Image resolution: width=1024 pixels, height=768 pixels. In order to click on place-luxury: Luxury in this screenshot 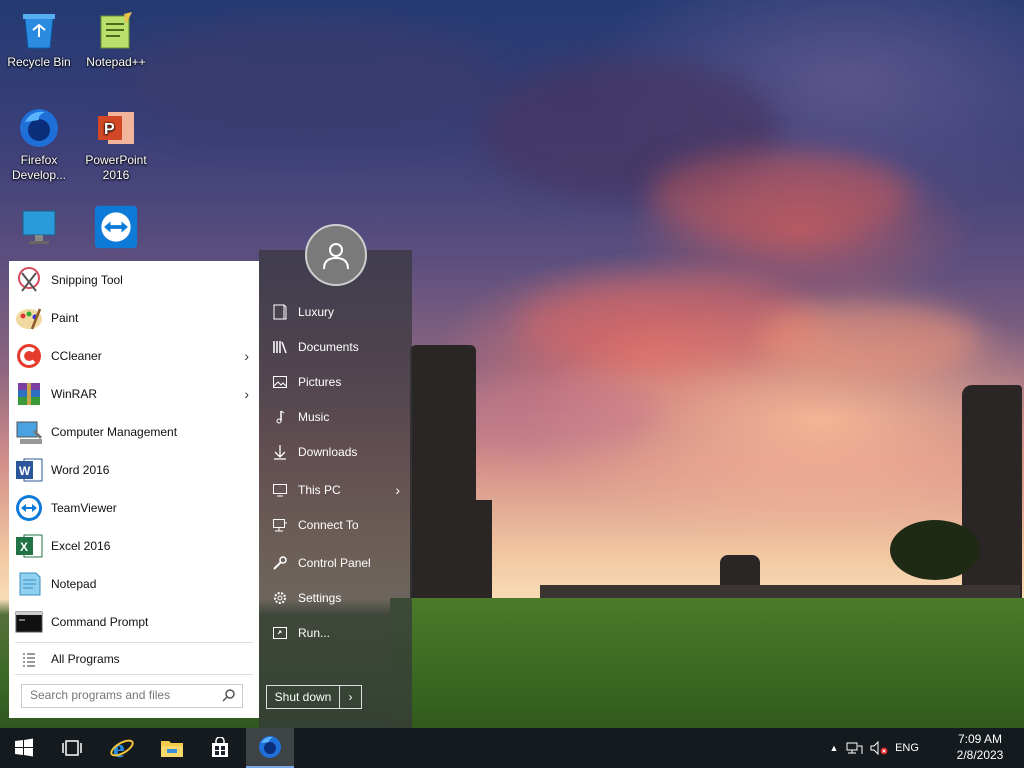, I will do `click(335, 312)`.